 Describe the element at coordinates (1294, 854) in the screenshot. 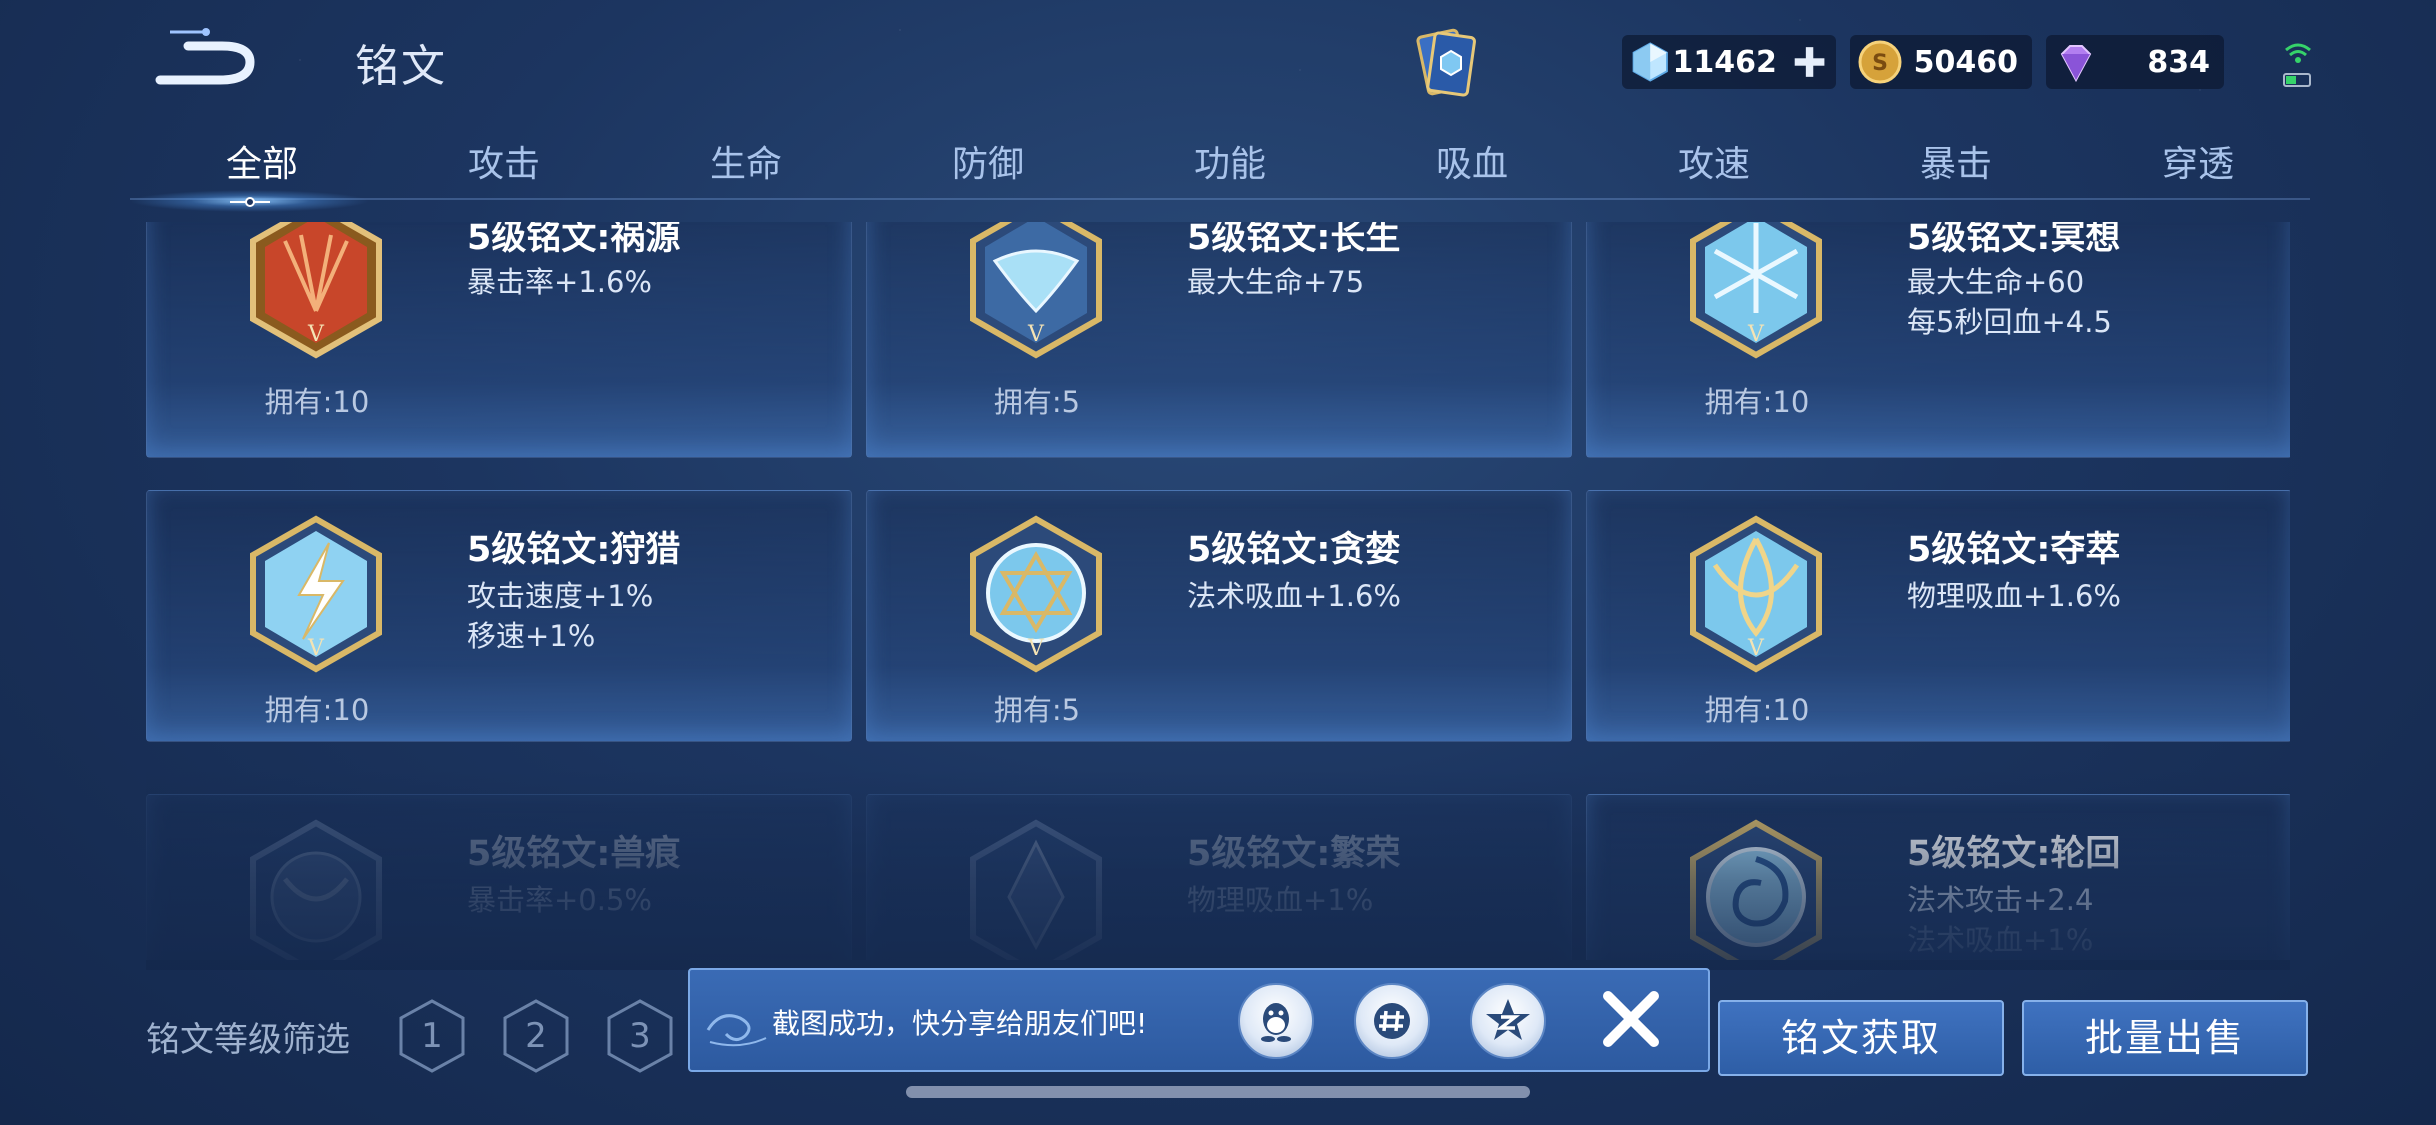

I see `rune-name: 5级铭文:繁荣` at that location.